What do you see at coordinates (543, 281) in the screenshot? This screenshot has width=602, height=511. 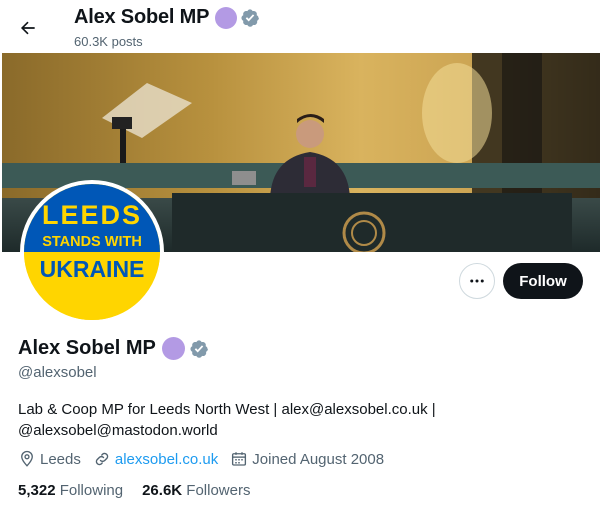 I see `follow-button: Follow` at bounding box center [543, 281].